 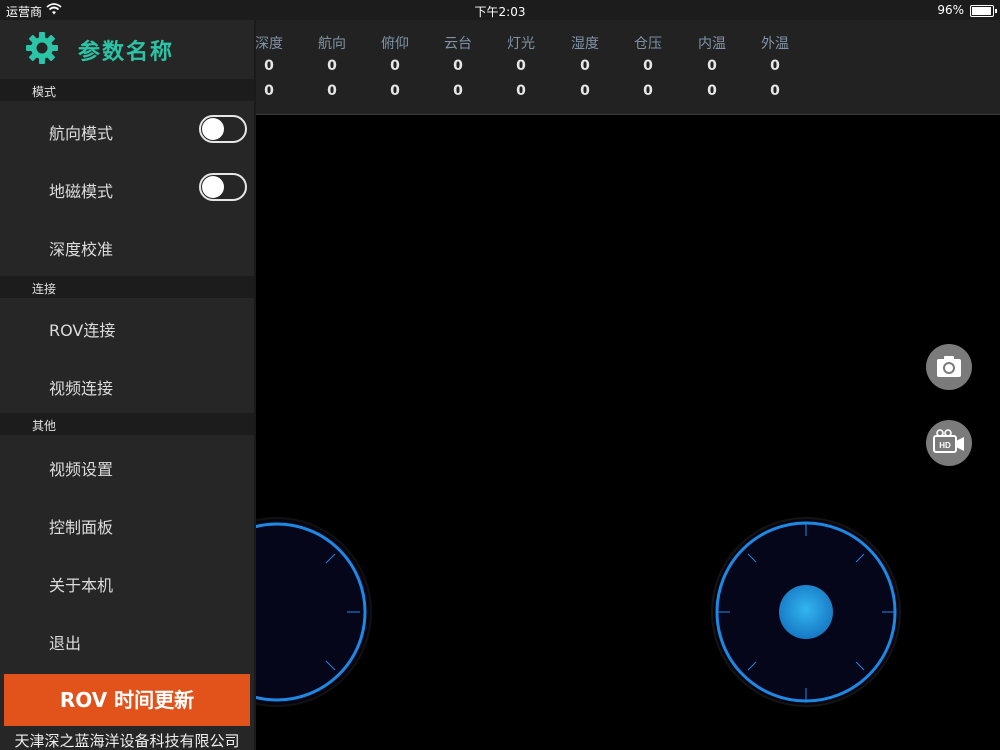 I want to click on telemetry-header: 外温, so click(x=775, y=44).